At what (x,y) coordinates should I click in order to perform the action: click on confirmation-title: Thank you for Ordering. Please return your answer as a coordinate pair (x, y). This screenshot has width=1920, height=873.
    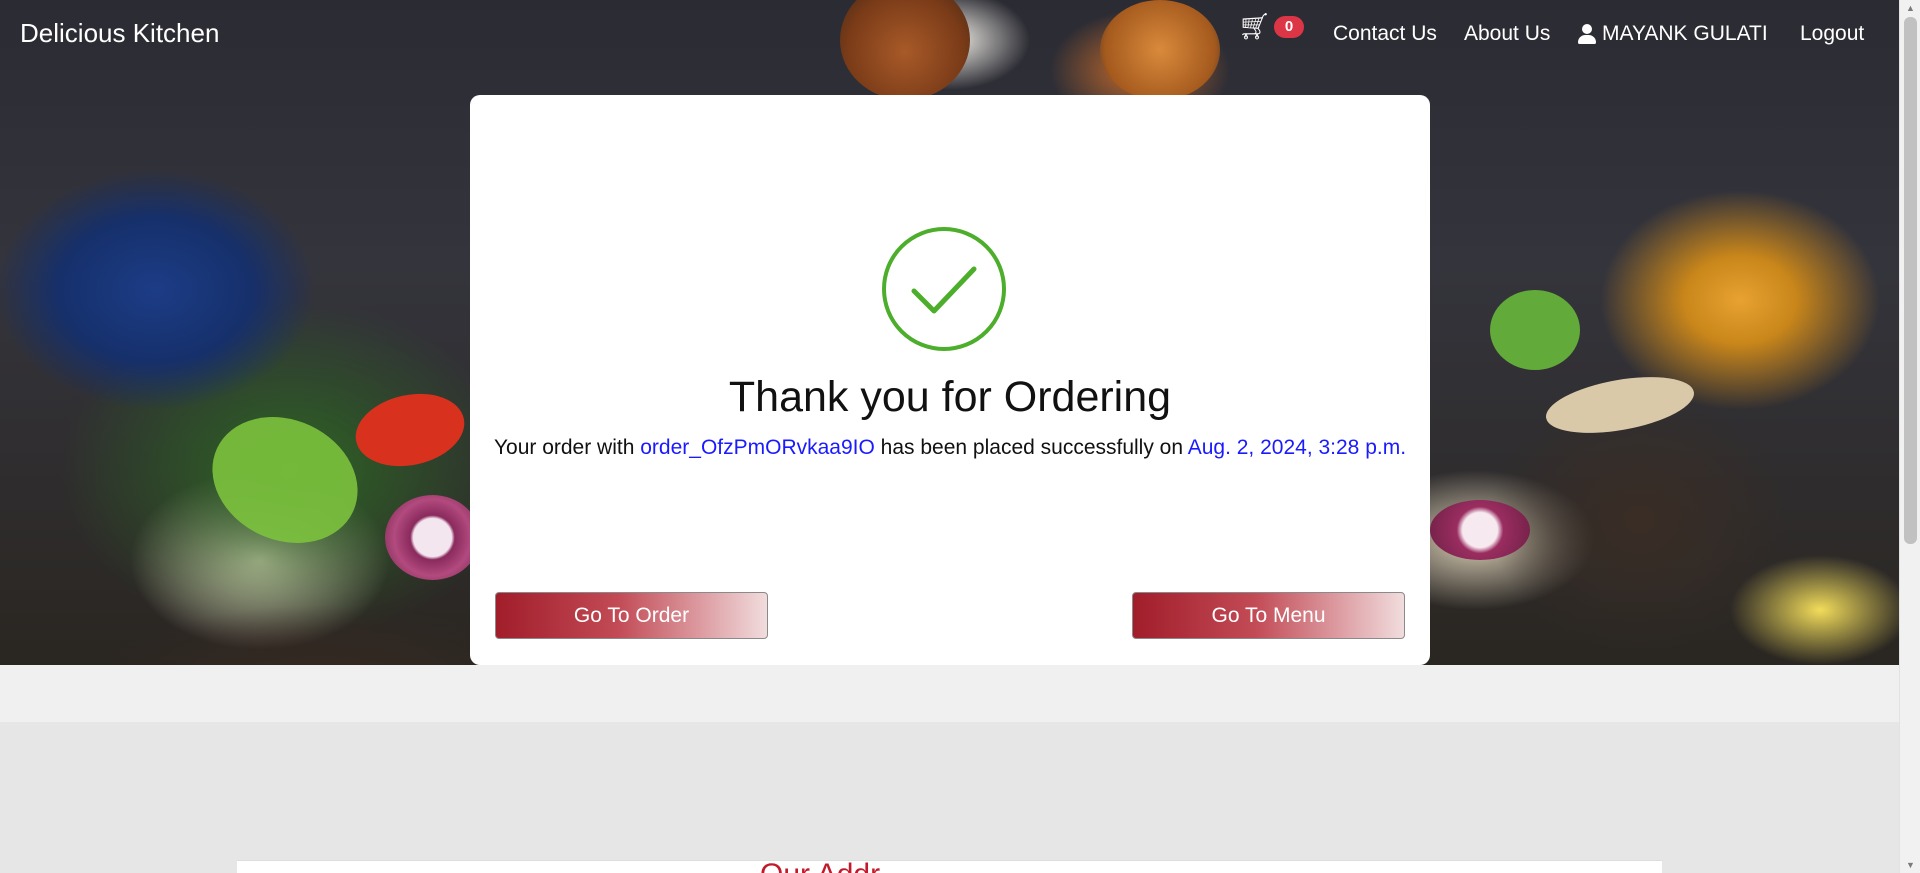
    Looking at the image, I should click on (950, 397).